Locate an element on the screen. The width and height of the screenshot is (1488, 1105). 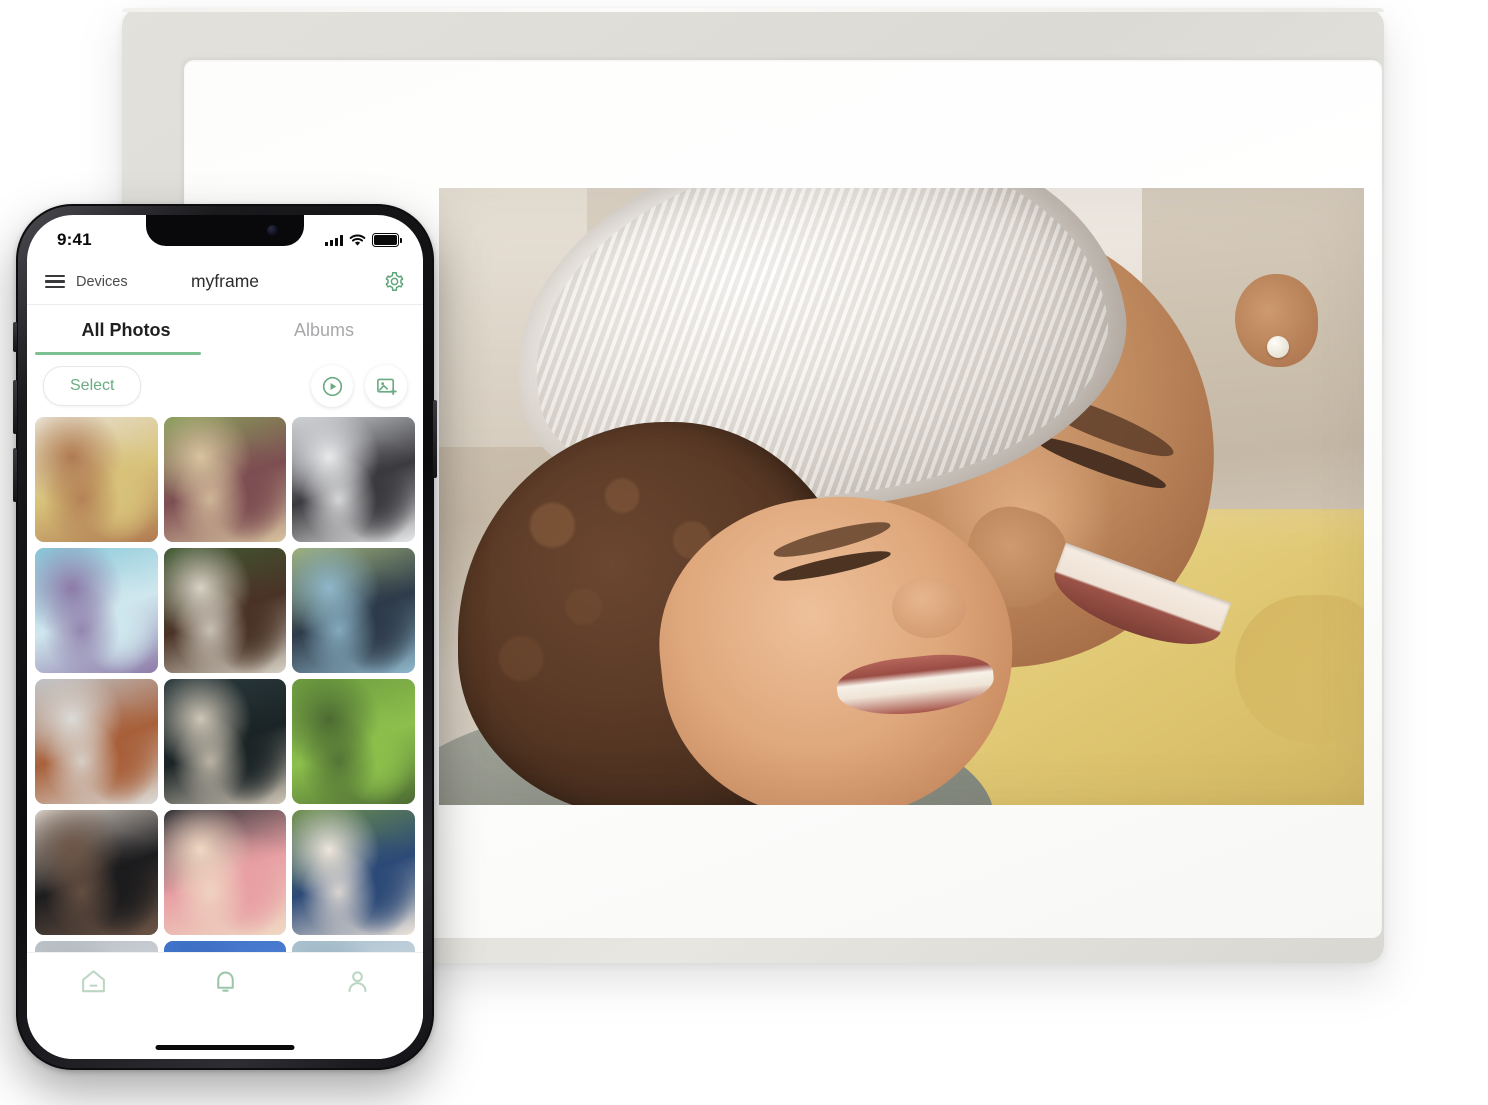
status-time: 9:41 is located at coordinates (74, 239).